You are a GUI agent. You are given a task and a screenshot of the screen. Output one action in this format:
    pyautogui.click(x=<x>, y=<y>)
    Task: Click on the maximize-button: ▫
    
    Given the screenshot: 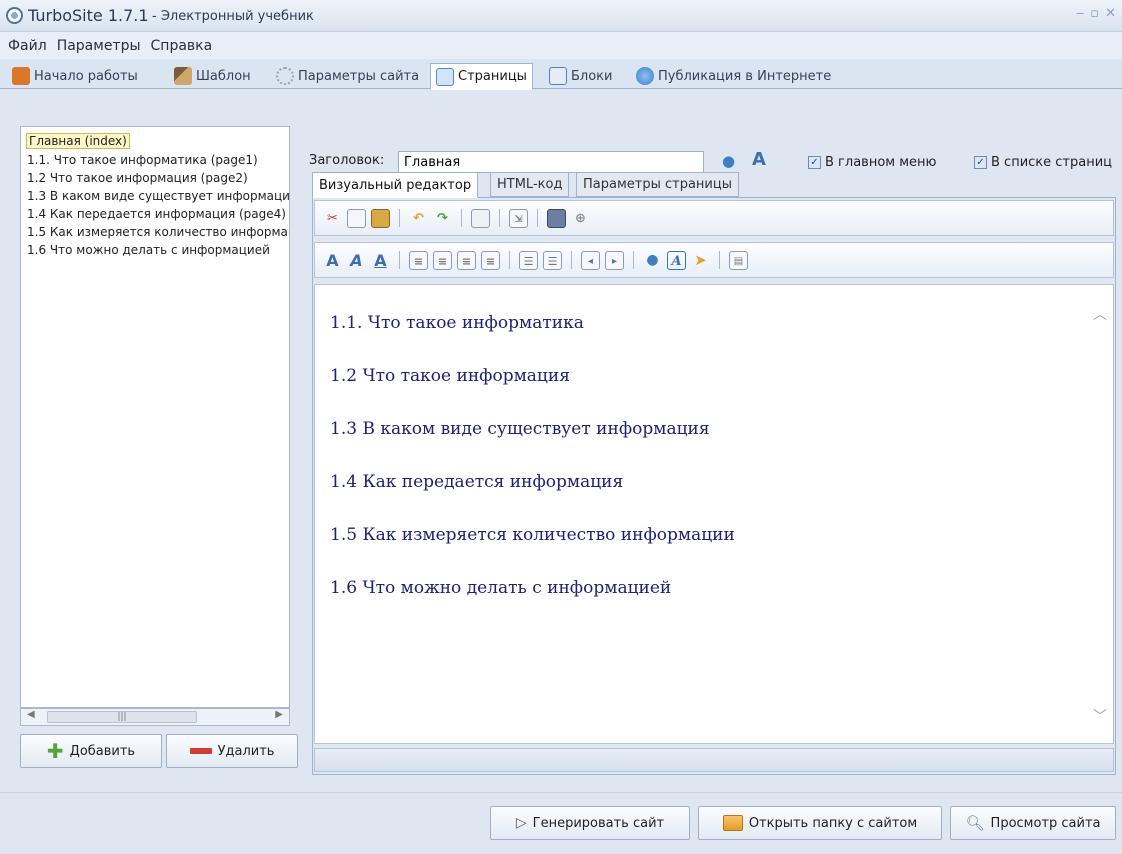 What is the action you would take?
    pyautogui.click(x=1094, y=13)
    